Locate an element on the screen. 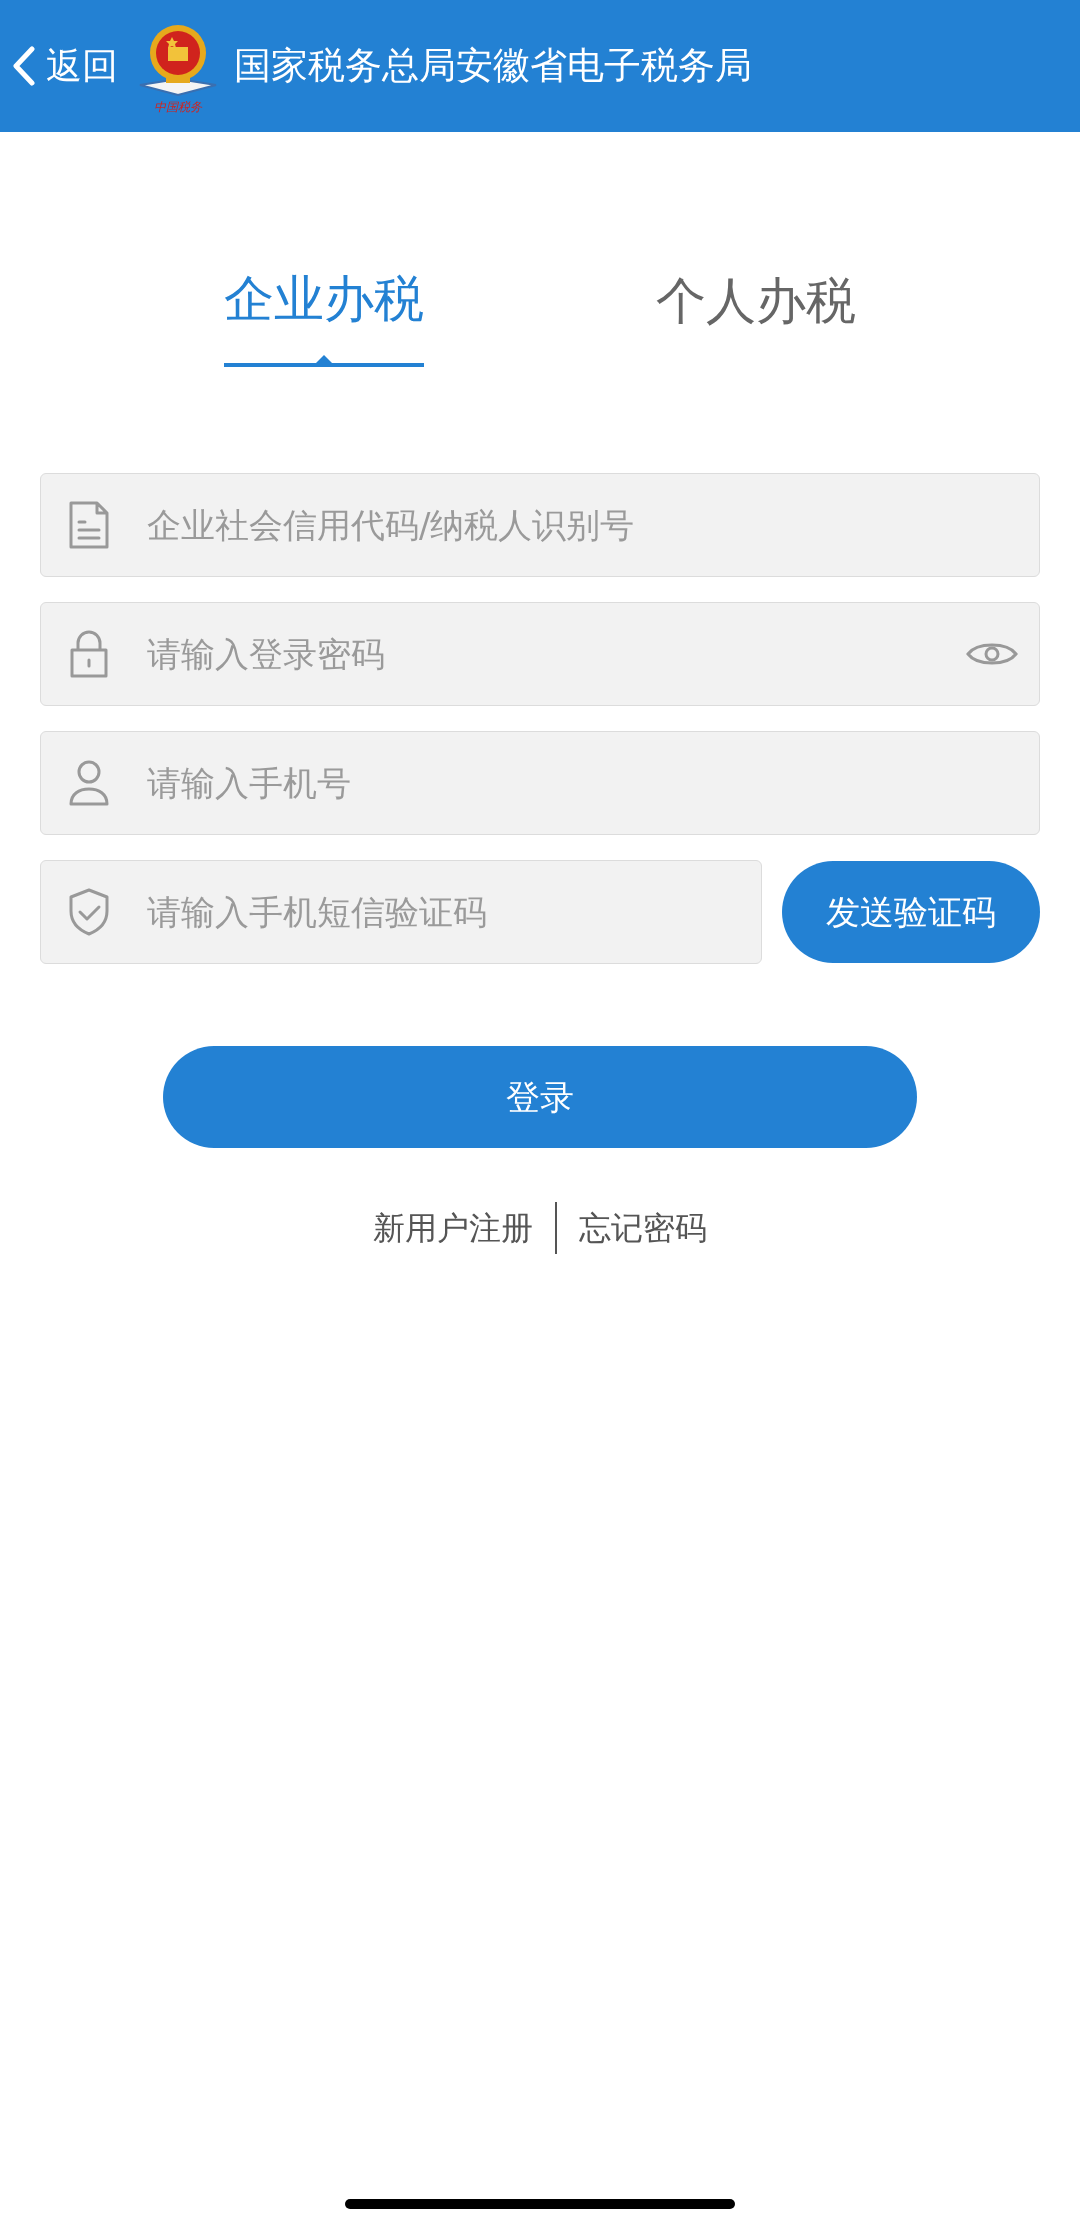  input-field: 请输入登录密码 is located at coordinates (540, 654).